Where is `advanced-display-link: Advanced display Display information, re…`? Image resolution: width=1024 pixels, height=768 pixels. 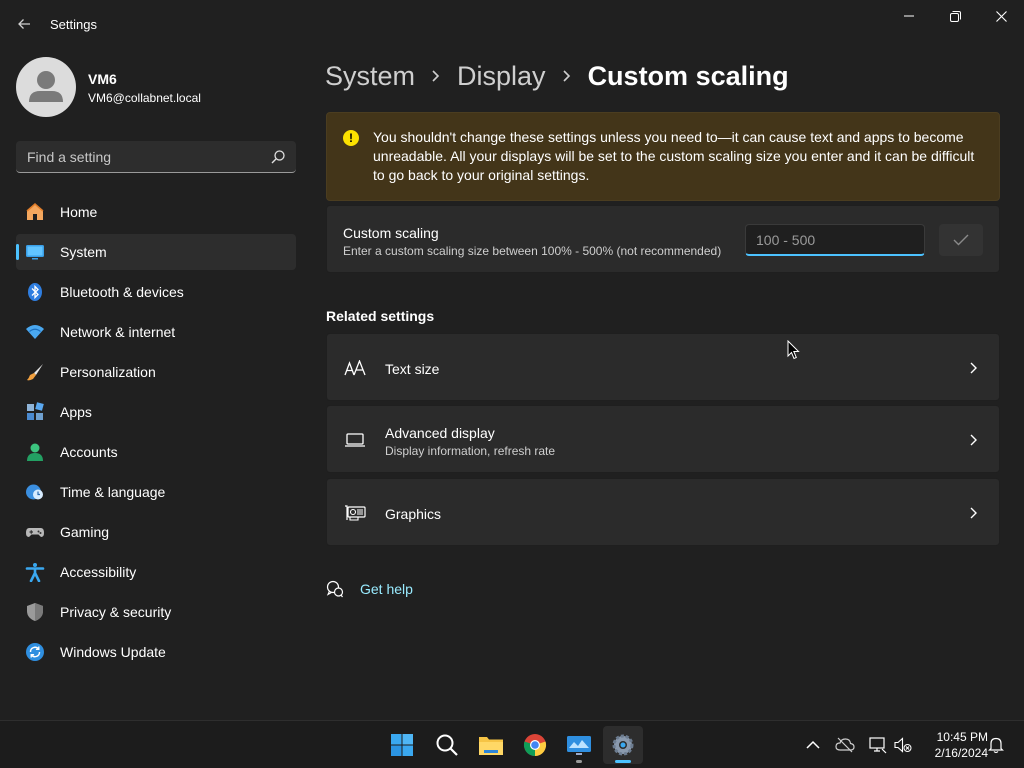
advanced-display-link: Advanced display Display information, re… is located at coordinates (663, 439).